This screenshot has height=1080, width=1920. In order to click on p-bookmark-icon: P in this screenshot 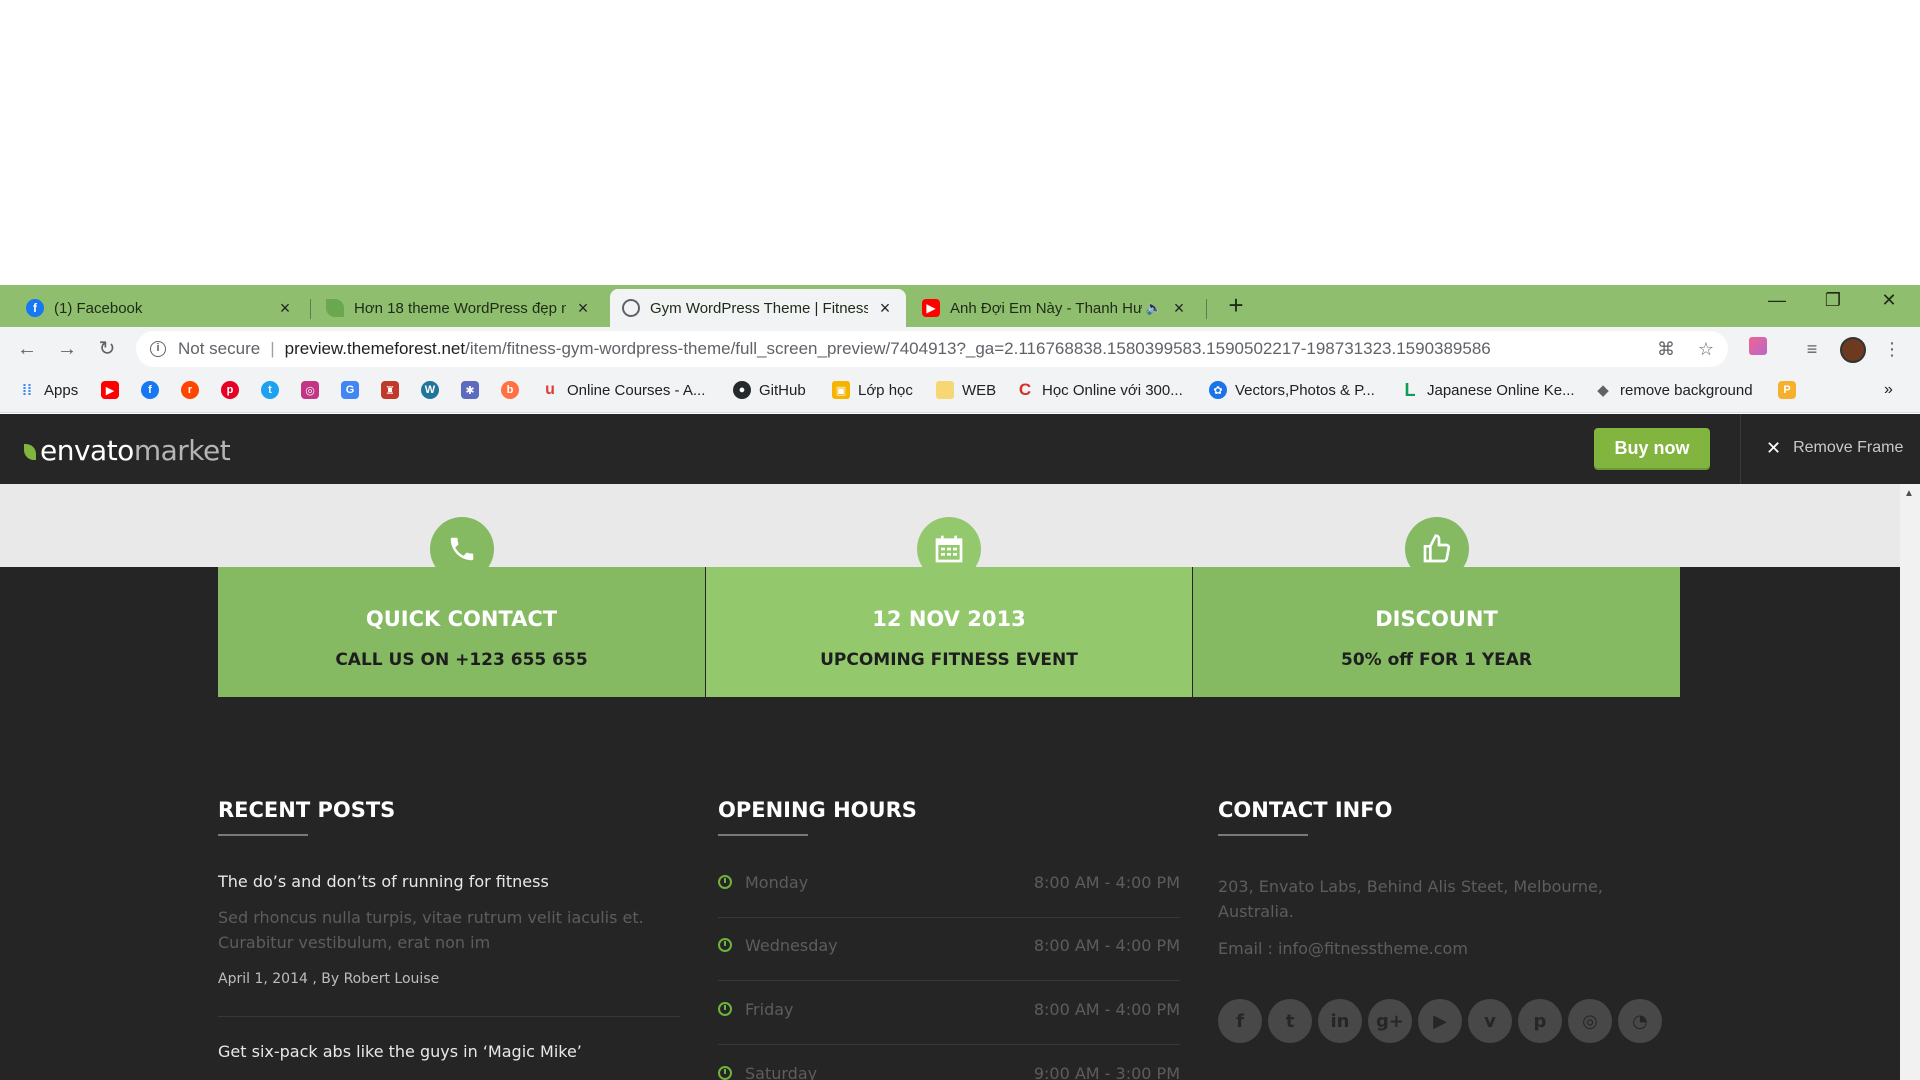, I will do `click(1787, 390)`.